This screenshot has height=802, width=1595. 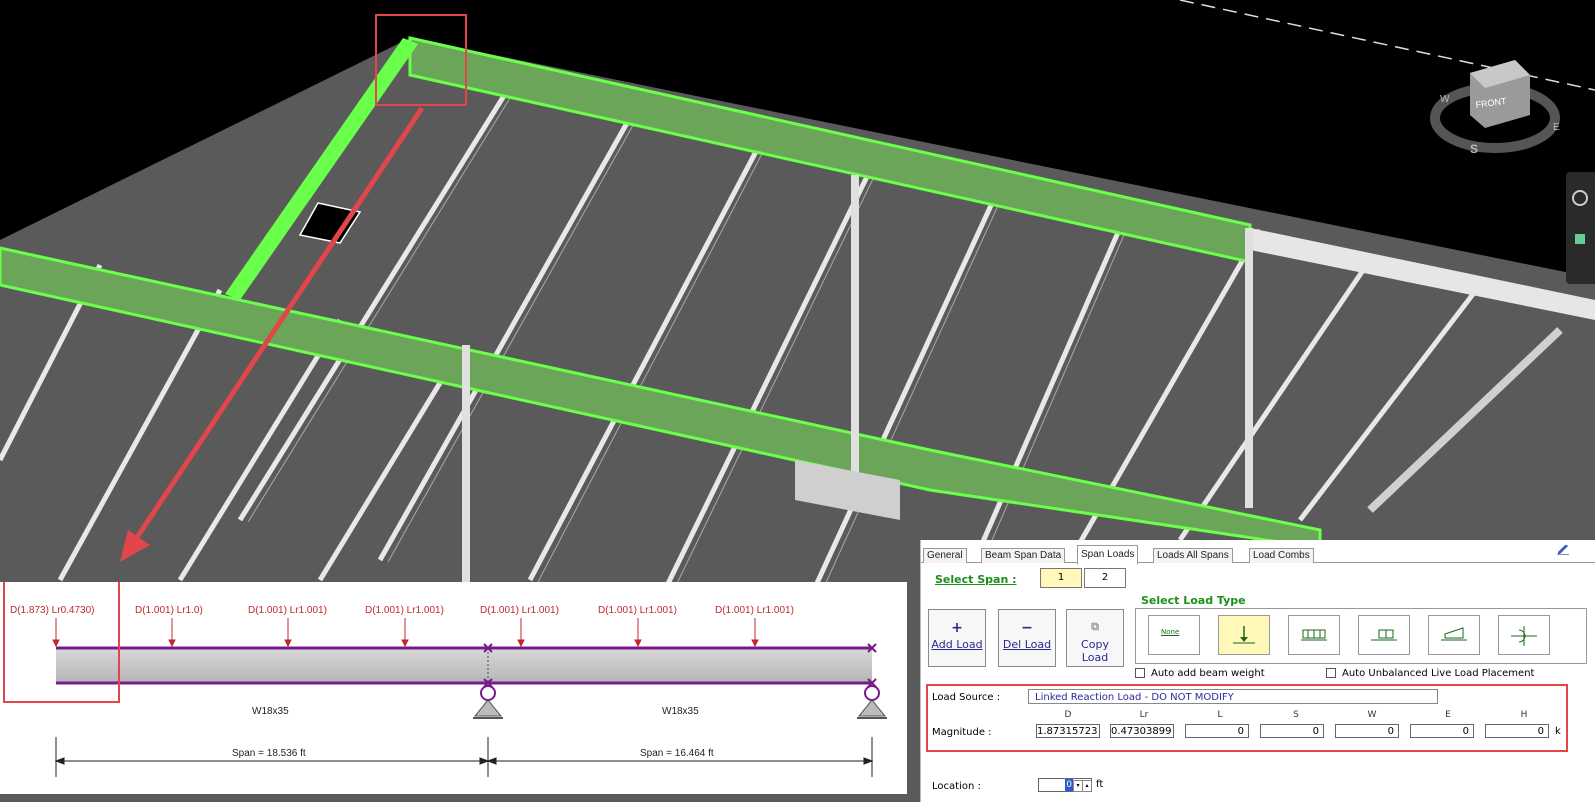 I want to click on trapezoidal-load-icon, so click(x=1454, y=634).